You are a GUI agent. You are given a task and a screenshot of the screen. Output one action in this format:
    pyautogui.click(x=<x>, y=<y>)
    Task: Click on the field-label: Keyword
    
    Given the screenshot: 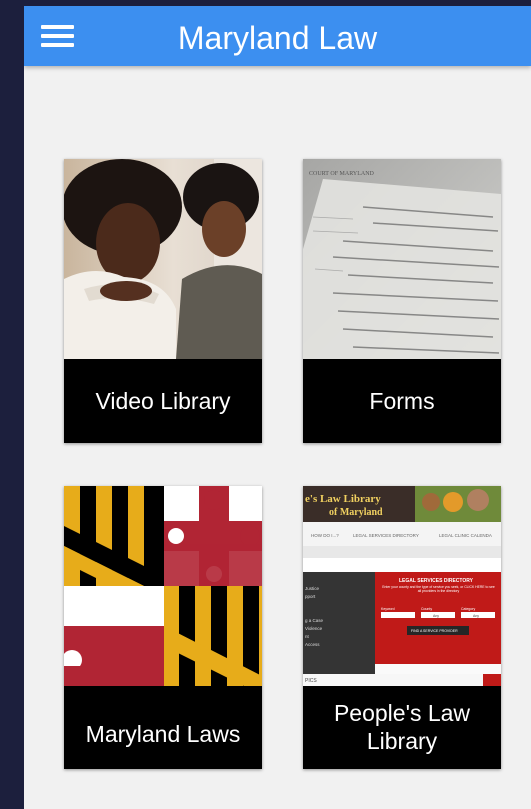 What is the action you would take?
    pyautogui.click(x=388, y=609)
    